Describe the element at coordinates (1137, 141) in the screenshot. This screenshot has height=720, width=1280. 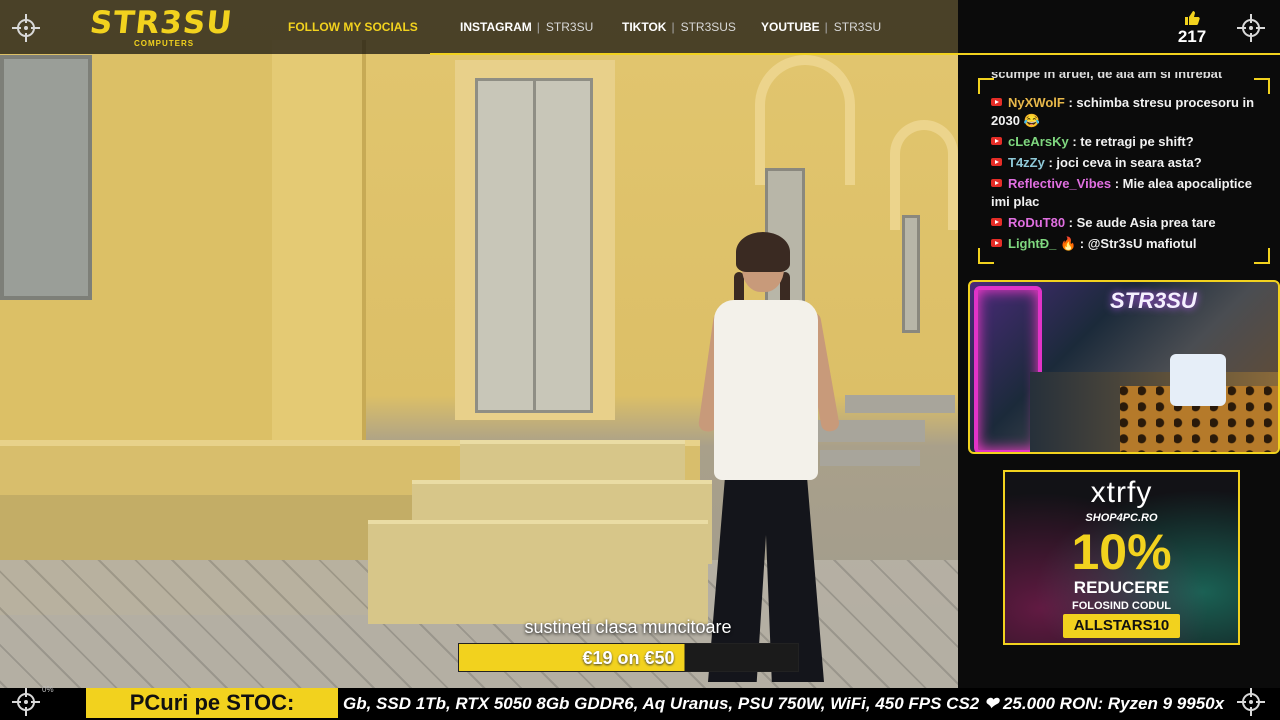
I see `chat-text: te retragi pe shift?` at that location.